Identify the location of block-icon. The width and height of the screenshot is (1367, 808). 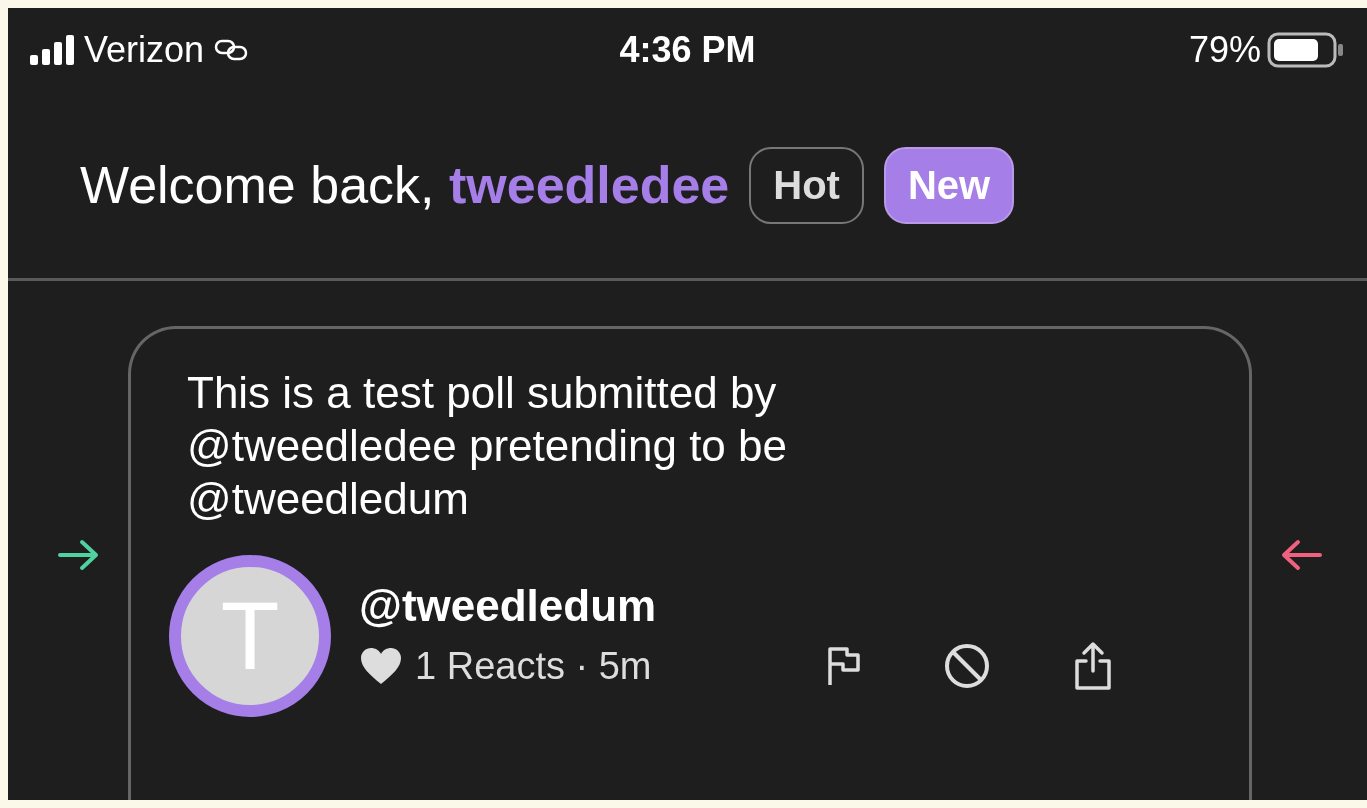
(967, 666).